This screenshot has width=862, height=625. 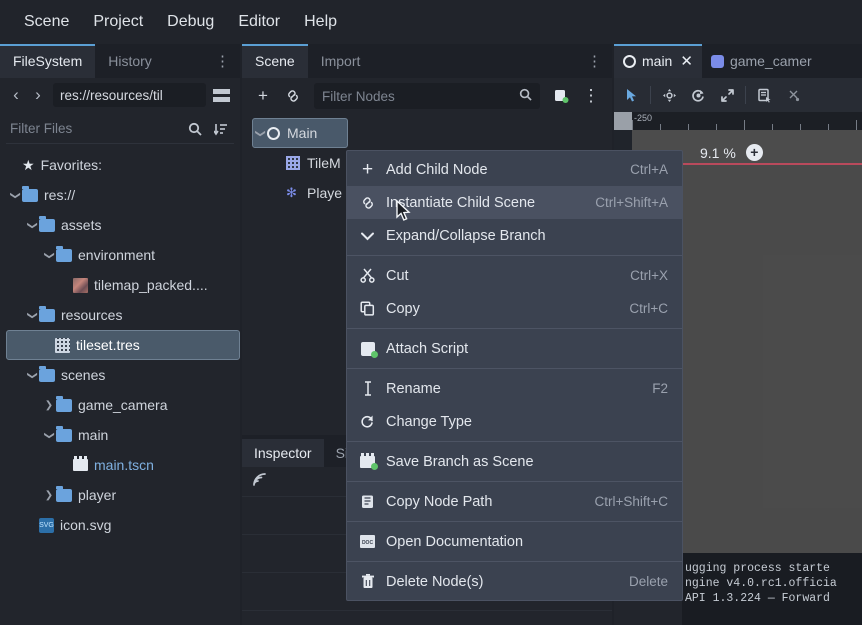 I want to click on tab-import: Import, so click(x=341, y=61).